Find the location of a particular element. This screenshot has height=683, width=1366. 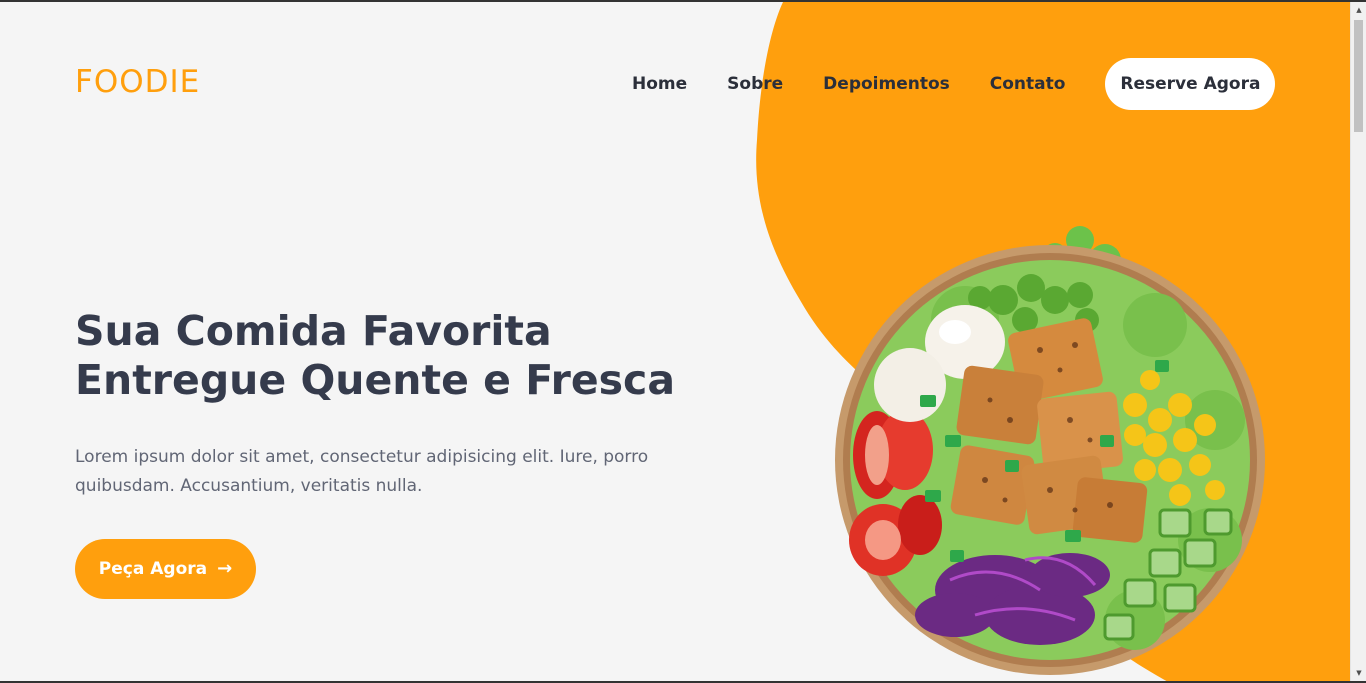

order-now-button: Peça Agora → is located at coordinates (165, 569).